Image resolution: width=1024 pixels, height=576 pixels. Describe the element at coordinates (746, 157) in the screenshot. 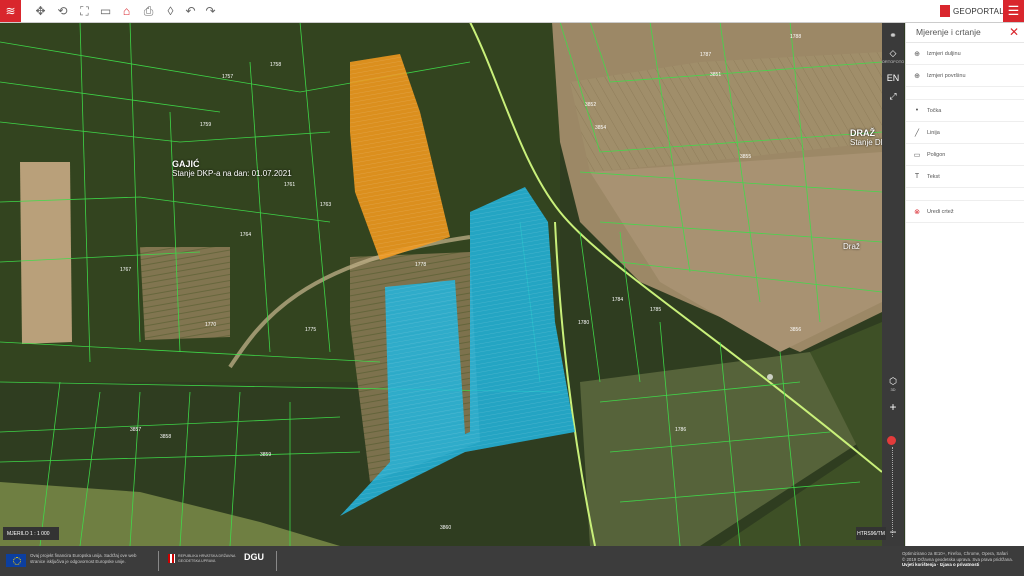

I see `parcel-number: 3855` at that location.